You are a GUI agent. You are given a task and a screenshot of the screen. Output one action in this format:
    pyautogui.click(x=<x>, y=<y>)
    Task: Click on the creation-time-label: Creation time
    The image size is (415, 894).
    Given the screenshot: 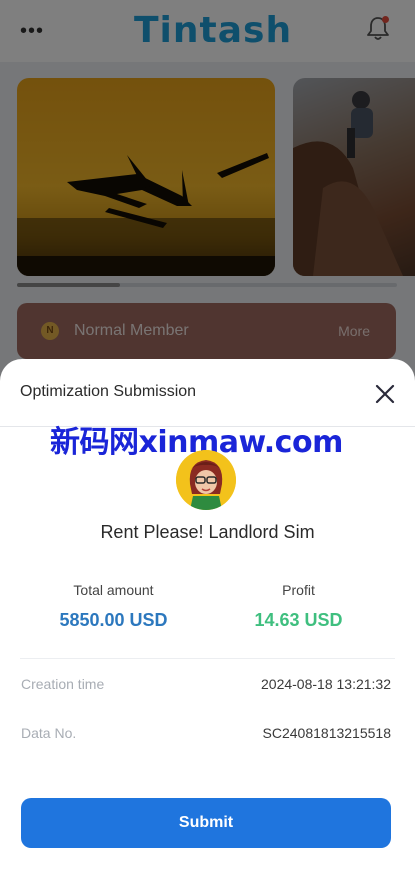 What is the action you would take?
    pyautogui.click(x=63, y=684)
    